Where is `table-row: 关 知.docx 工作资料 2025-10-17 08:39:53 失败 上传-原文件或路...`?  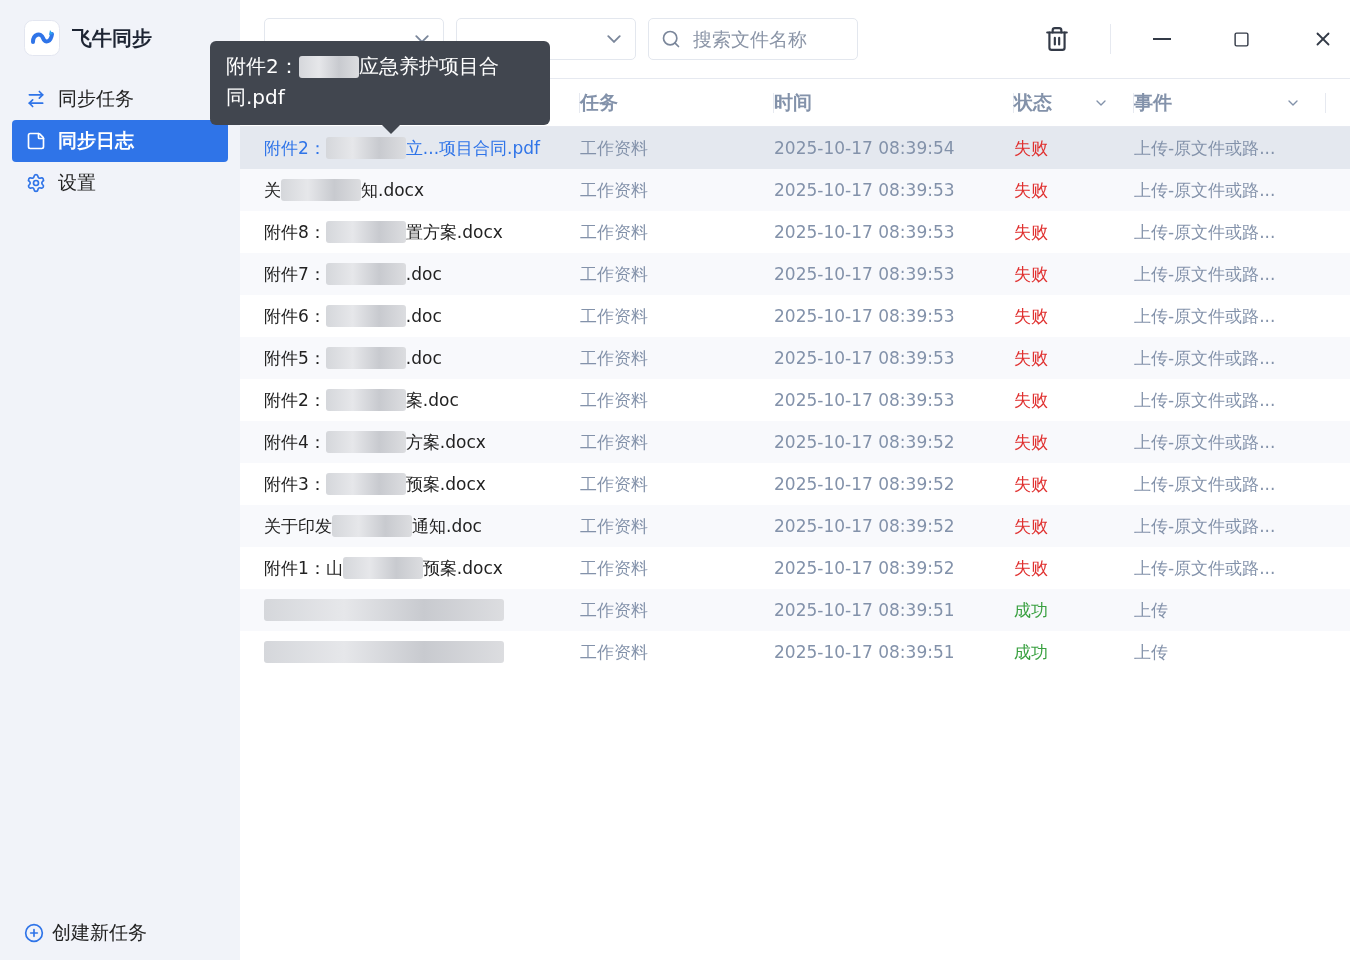
table-row: 关 知.docx 工作资料 2025-10-17 08:39:53 失败 上传-原文件或路... is located at coordinates (795, 190).